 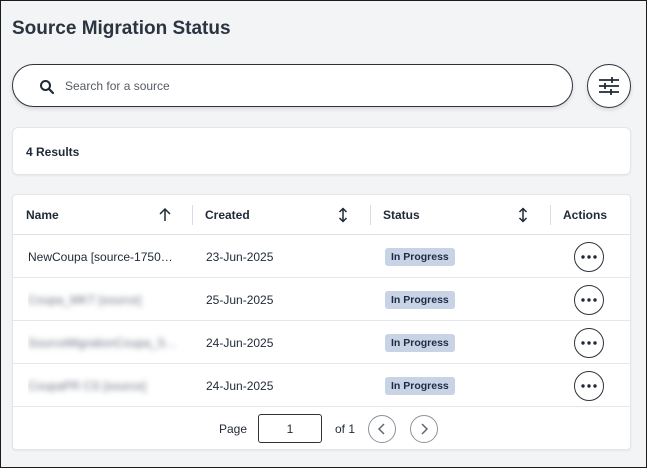 I want to click on source-name: CoupaPR CS [source], so click(x=103, y=385).